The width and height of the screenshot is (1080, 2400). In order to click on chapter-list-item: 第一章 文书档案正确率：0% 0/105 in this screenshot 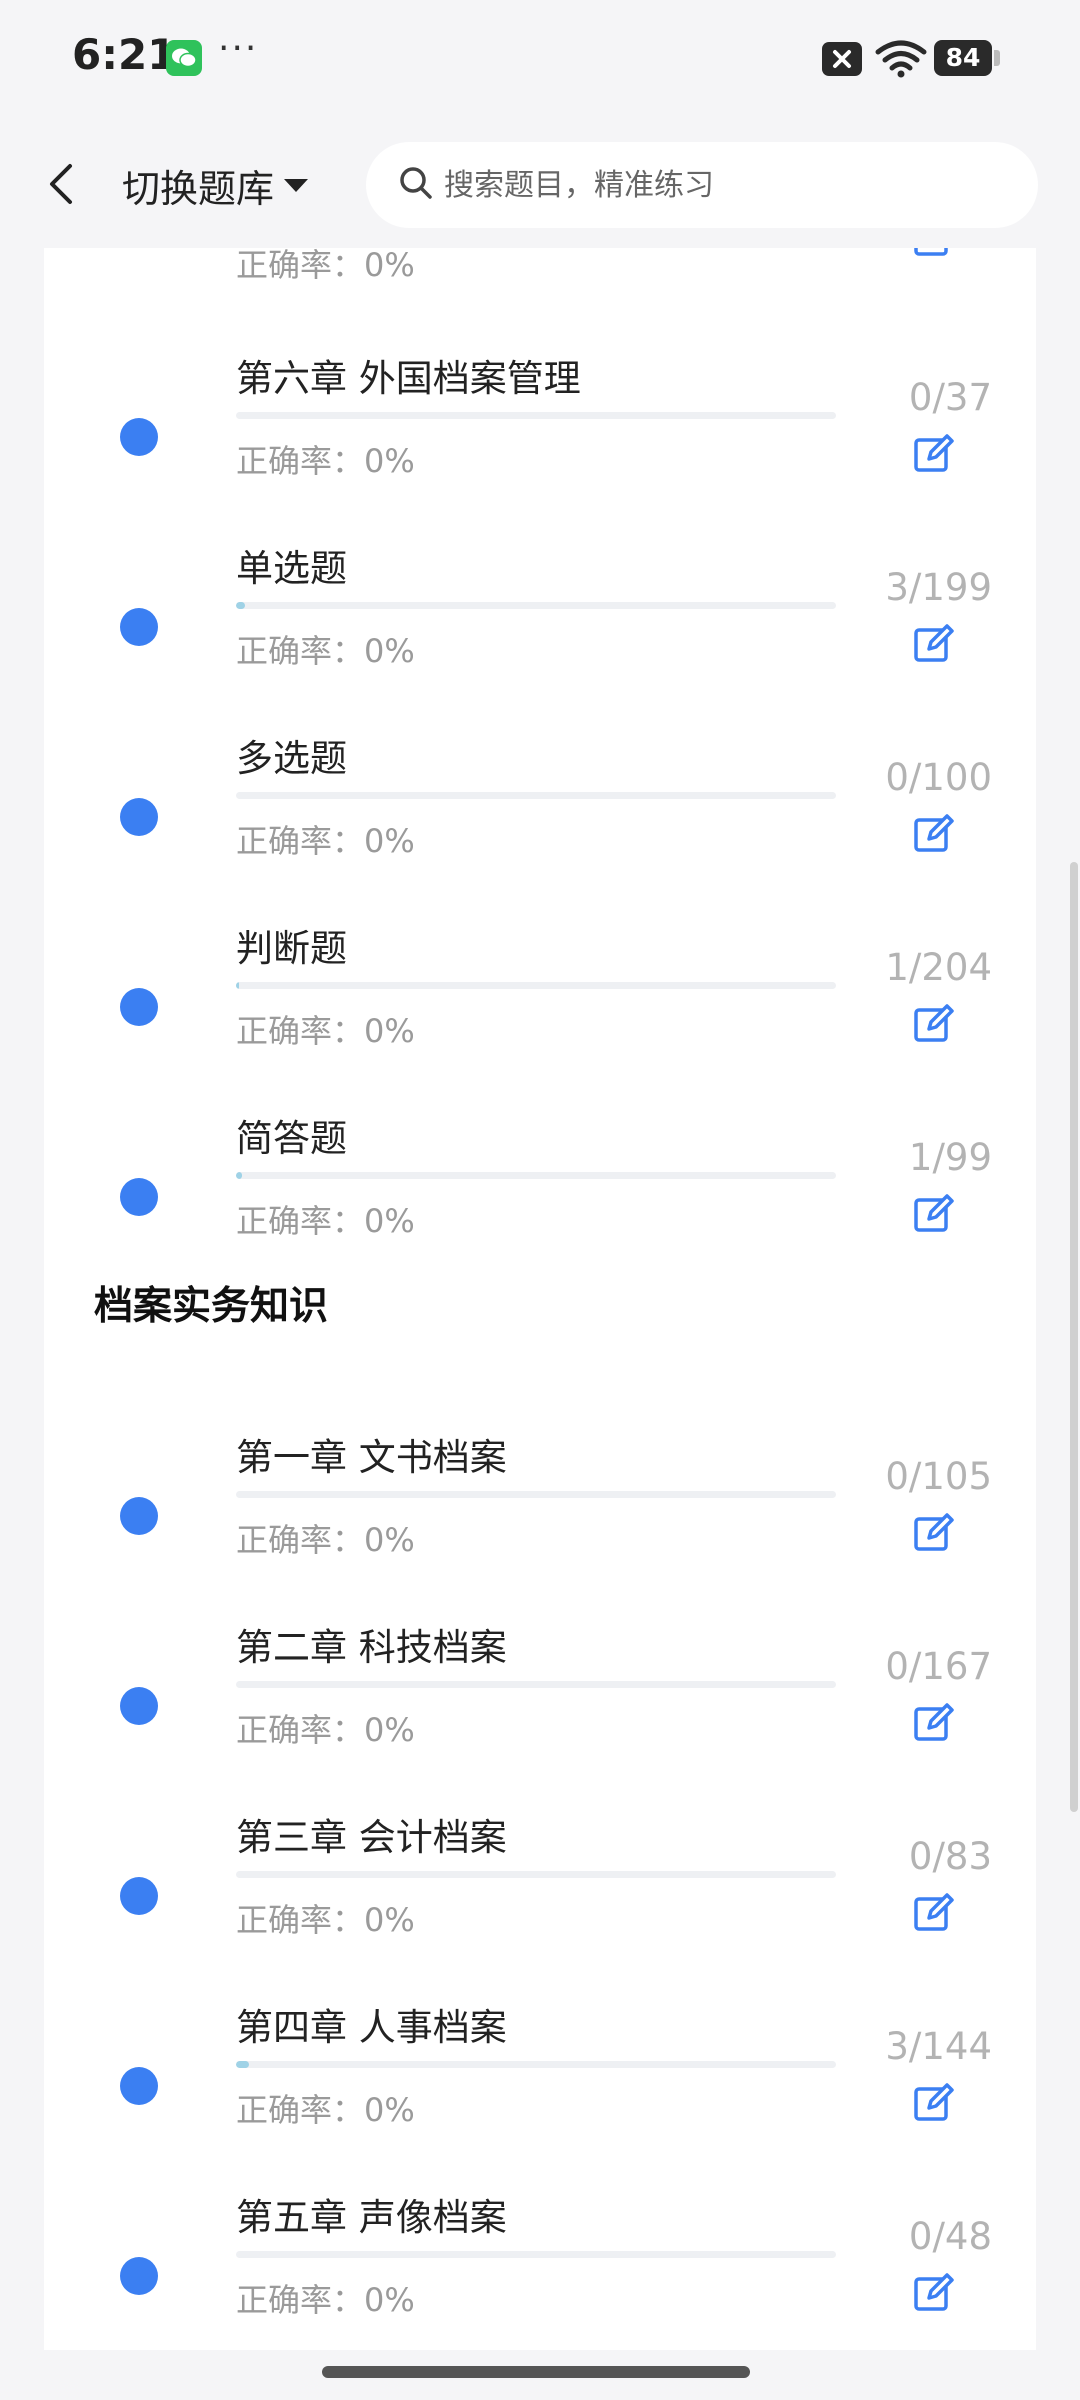, I will do `click(540, 1484)`.